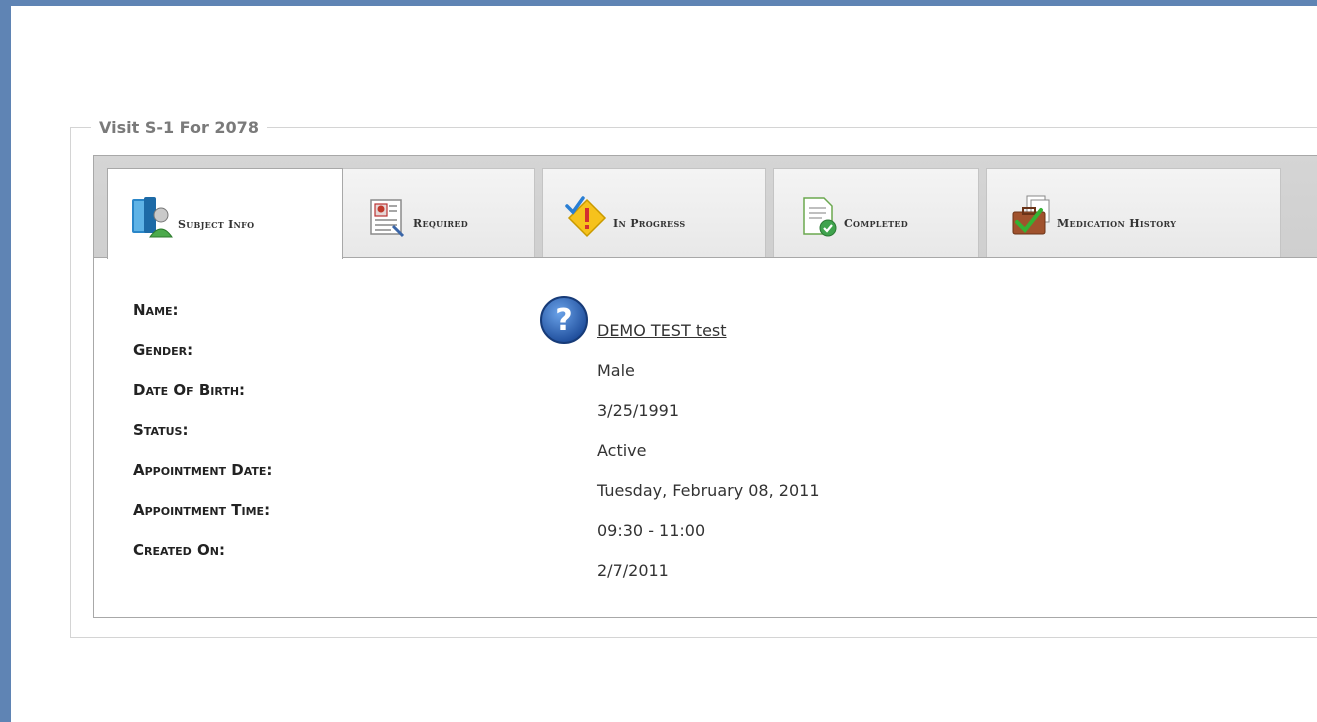  I want to click on created-on-value: 2/7/2011, so click(633, 570).